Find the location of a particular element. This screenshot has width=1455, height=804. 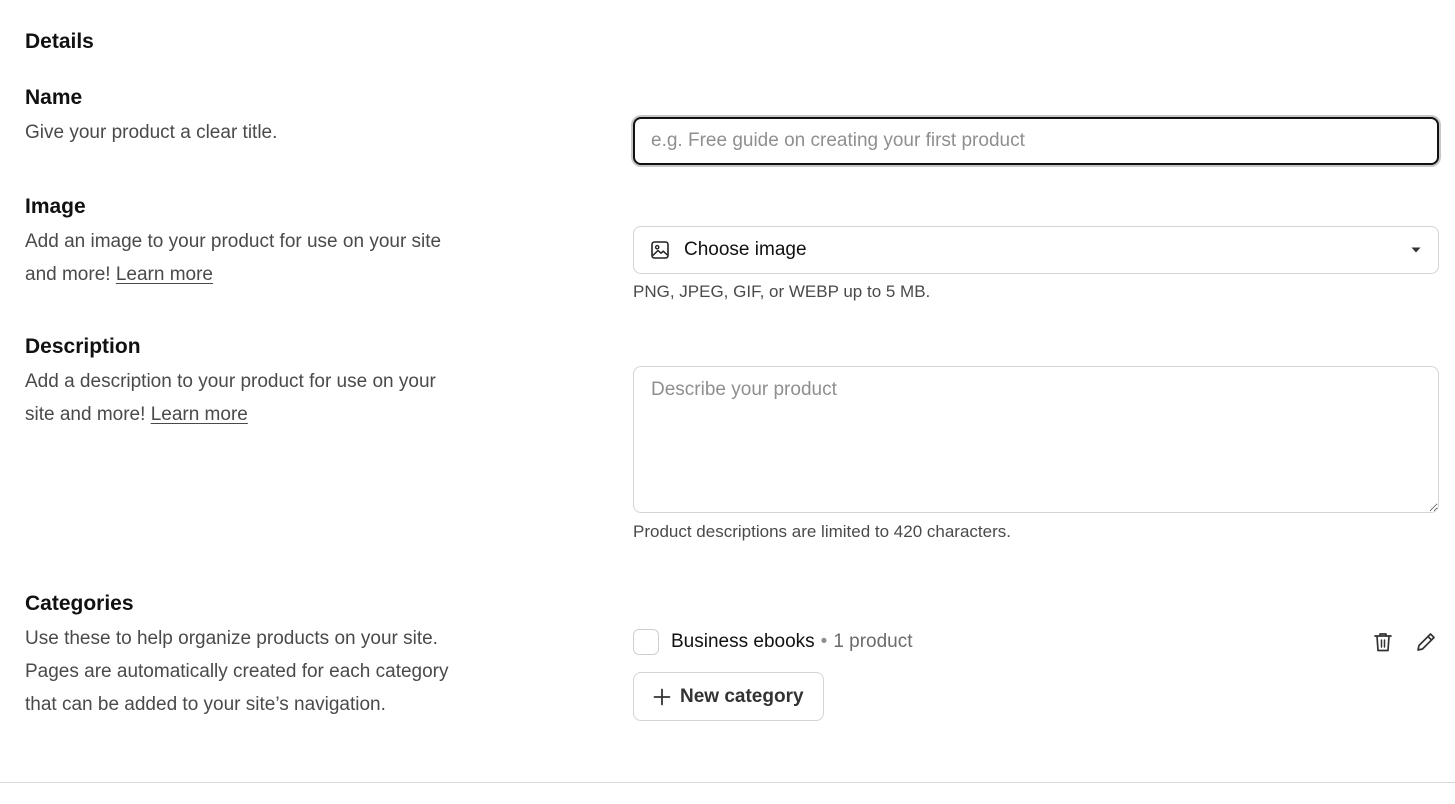

choose-image-label: Choose image is located at coordinates (745, 249).